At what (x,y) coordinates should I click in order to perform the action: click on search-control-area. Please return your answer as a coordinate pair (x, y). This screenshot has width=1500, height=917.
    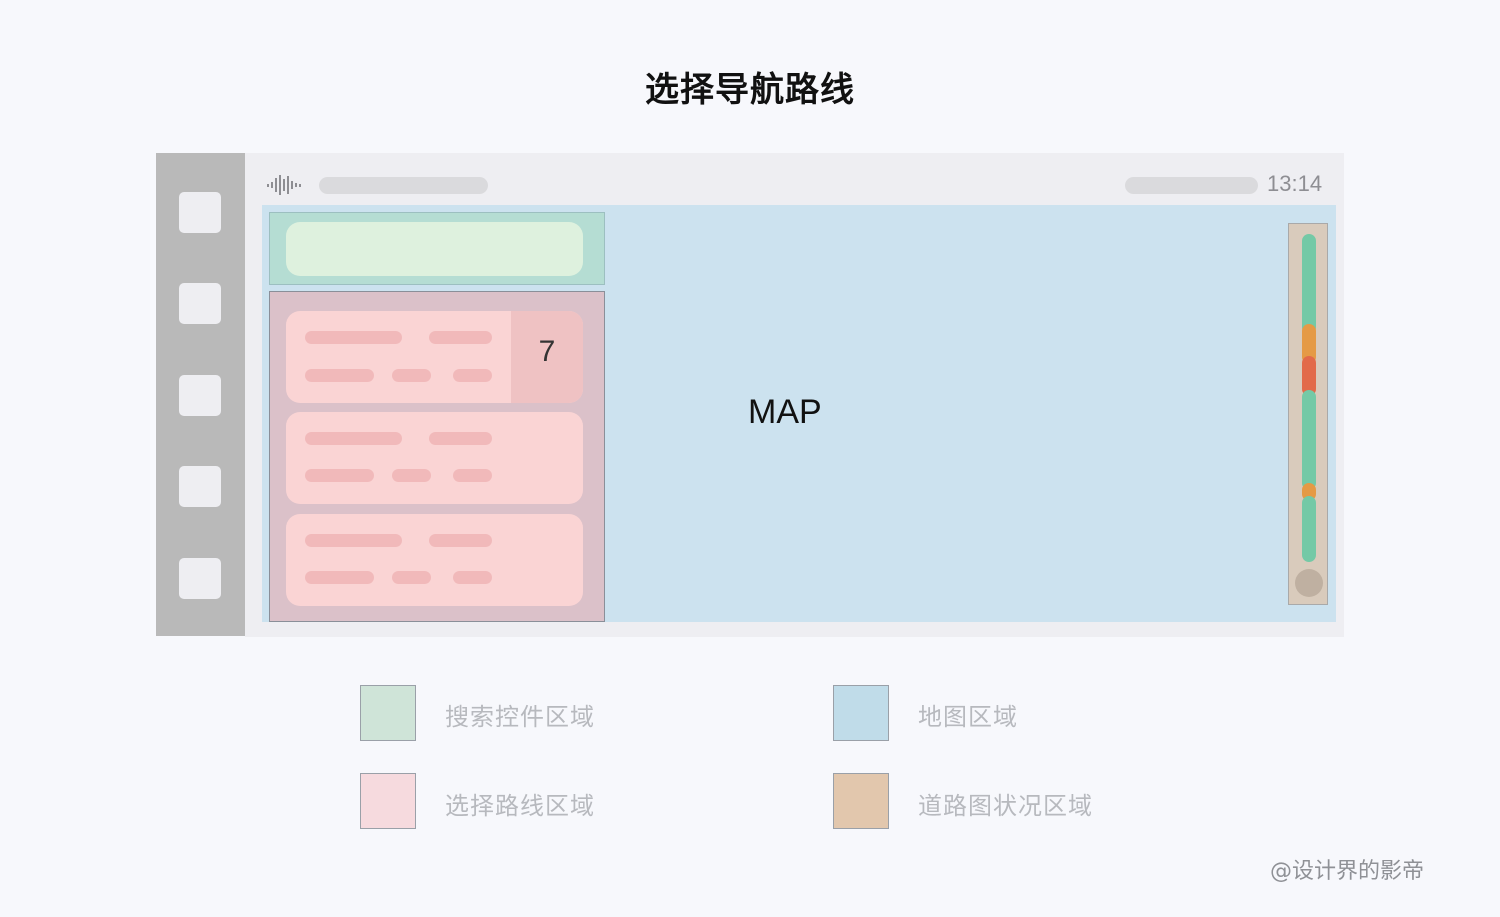
    Looking at the image, I should click on (437, 248).